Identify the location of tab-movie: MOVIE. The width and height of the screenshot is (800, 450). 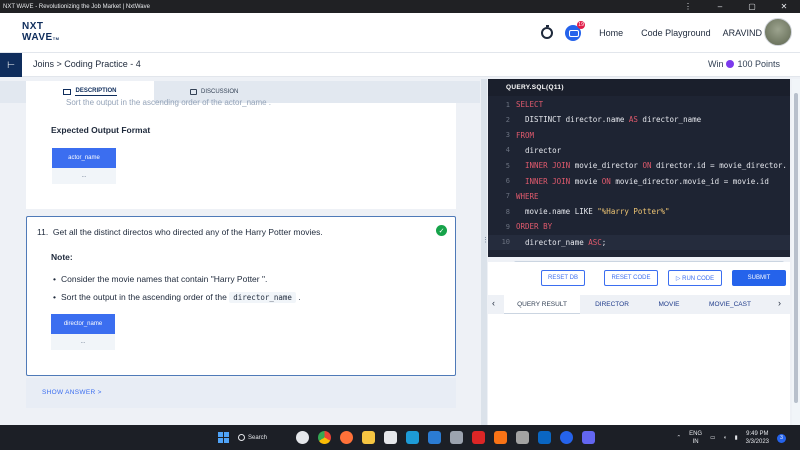
(669, 304).